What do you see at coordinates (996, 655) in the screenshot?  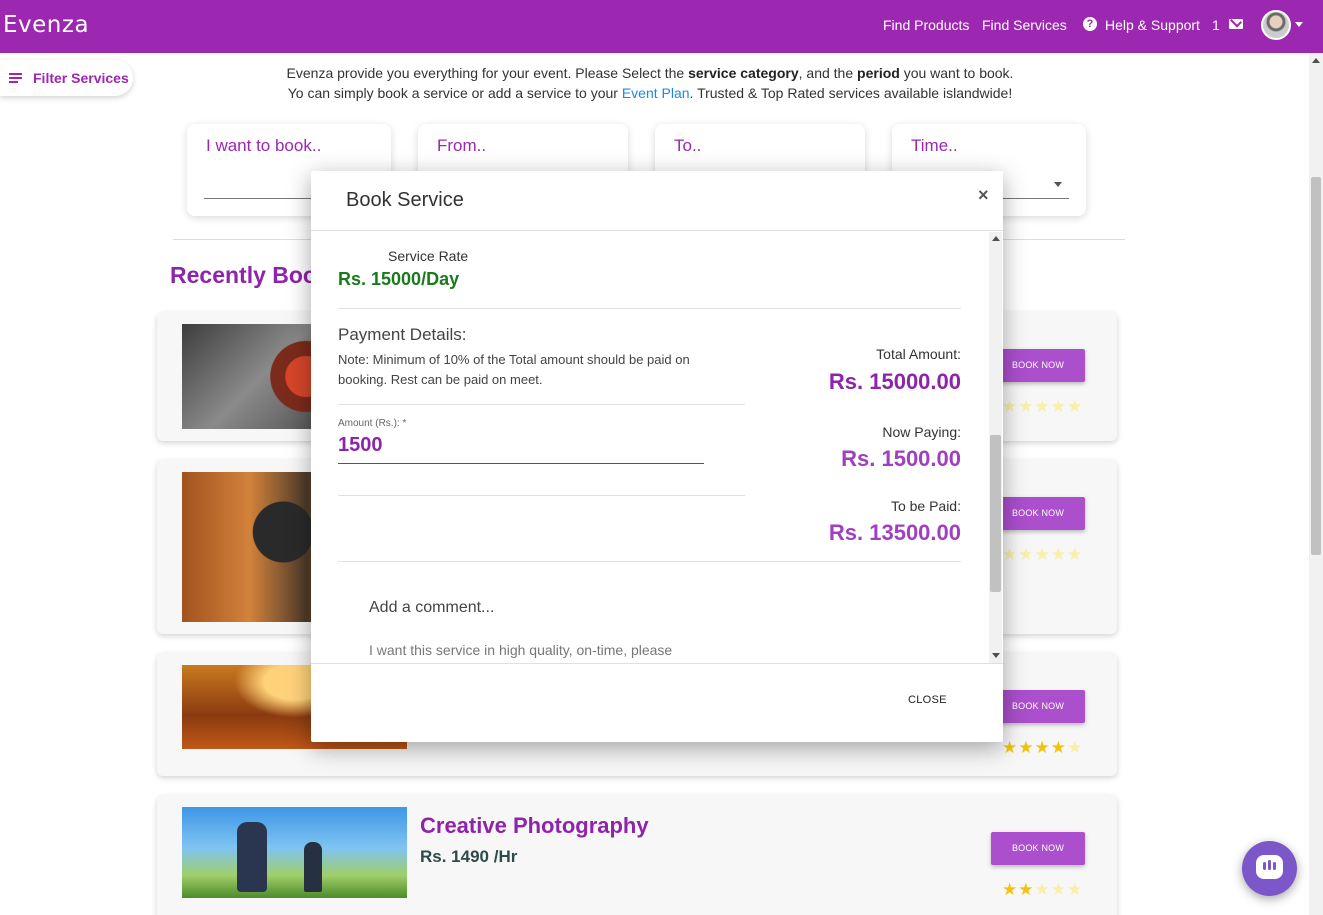 I see `scroll-down-arrow` at bounding box center [996, 655].